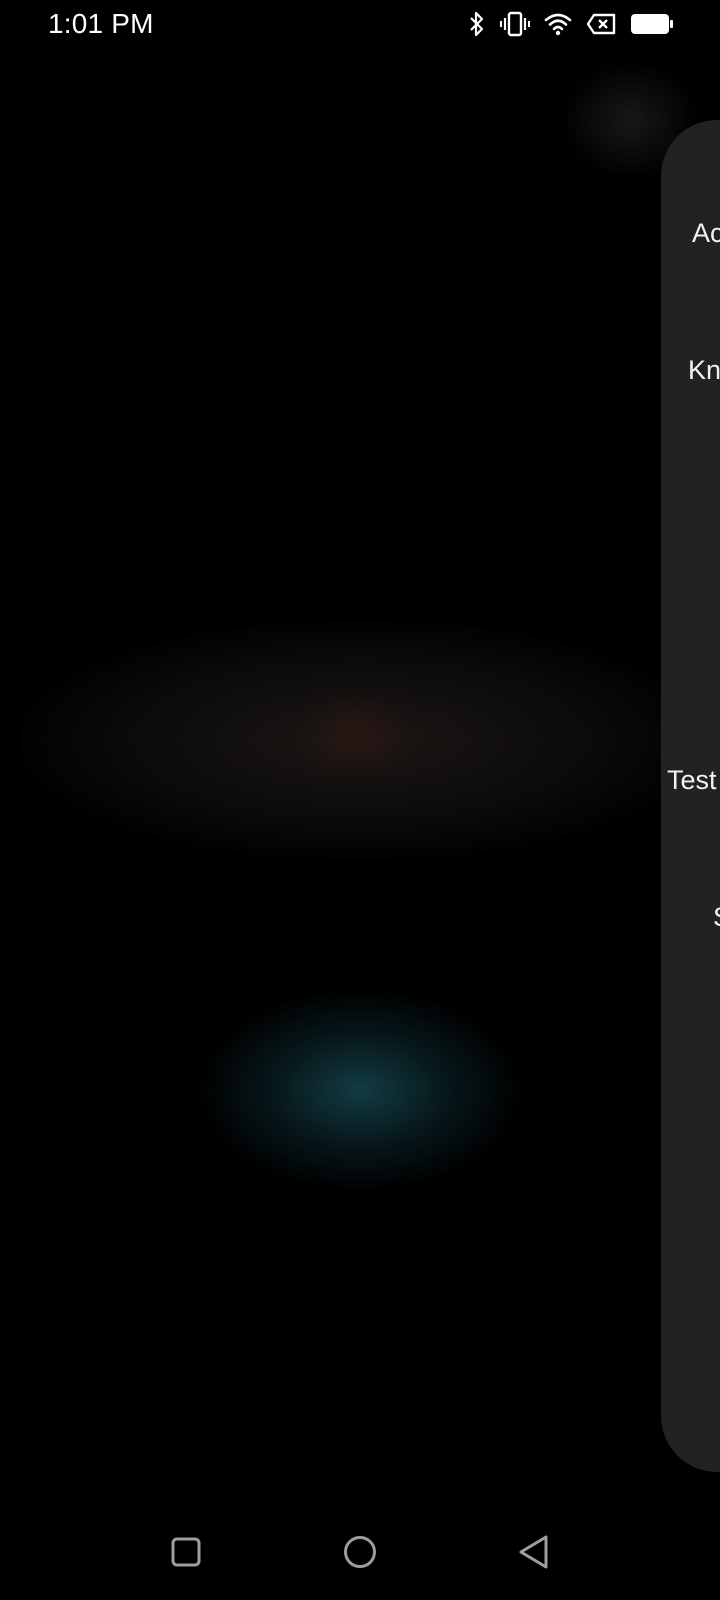  What do you see at coordinates (101, 23) in the screenshot?
I see `status-time: 1:01 PM` at bounding box center [101, 23].